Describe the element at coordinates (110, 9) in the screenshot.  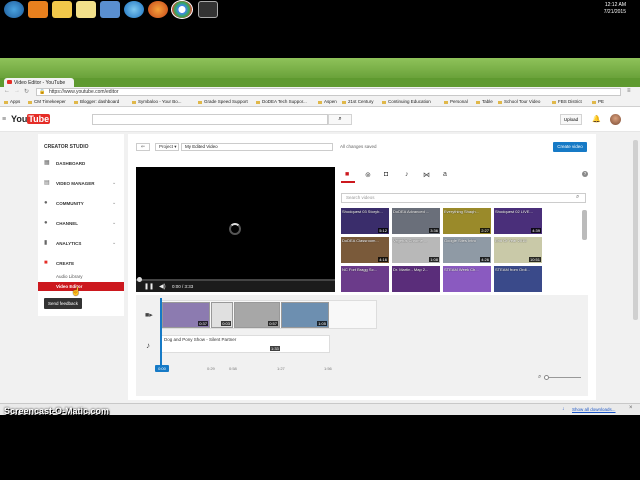
I see `app-taskbar-icon` at that location.